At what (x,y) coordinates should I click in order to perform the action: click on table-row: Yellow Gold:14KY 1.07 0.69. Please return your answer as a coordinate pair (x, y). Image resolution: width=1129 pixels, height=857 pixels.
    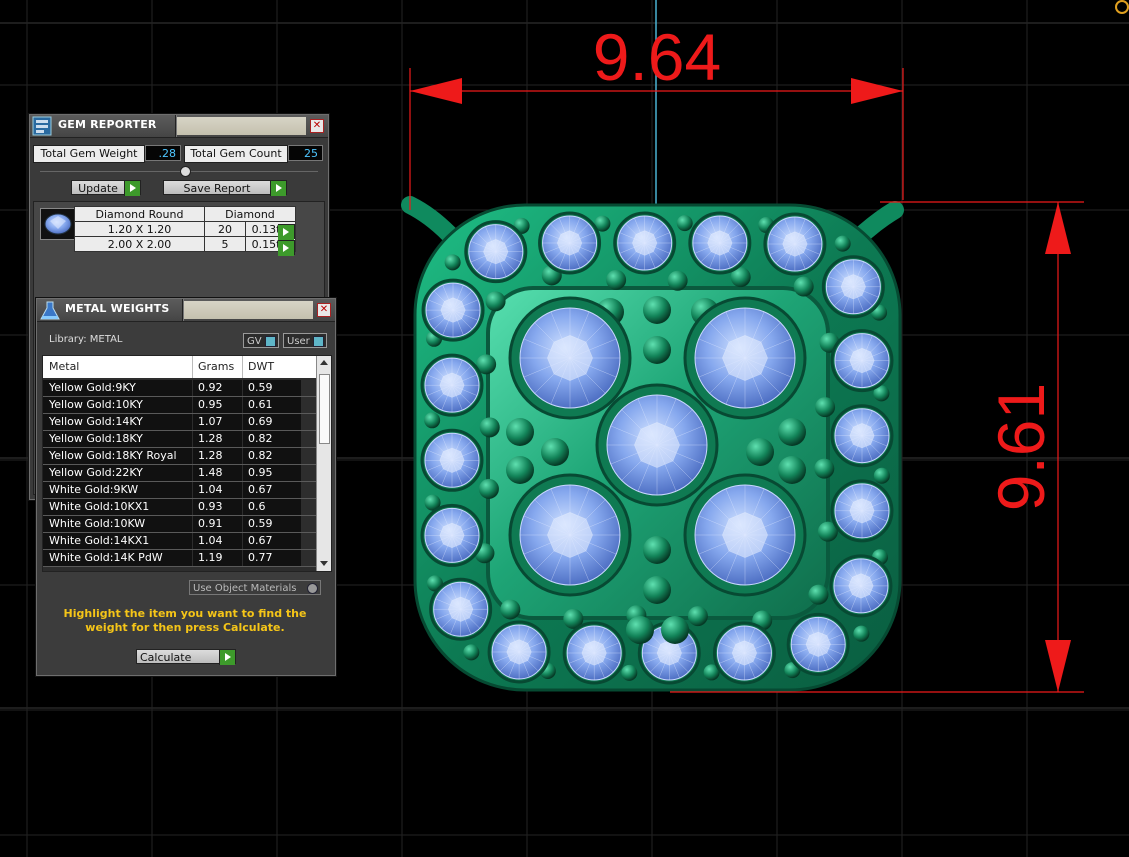
    Looking at the image, I should click on (179, 422).